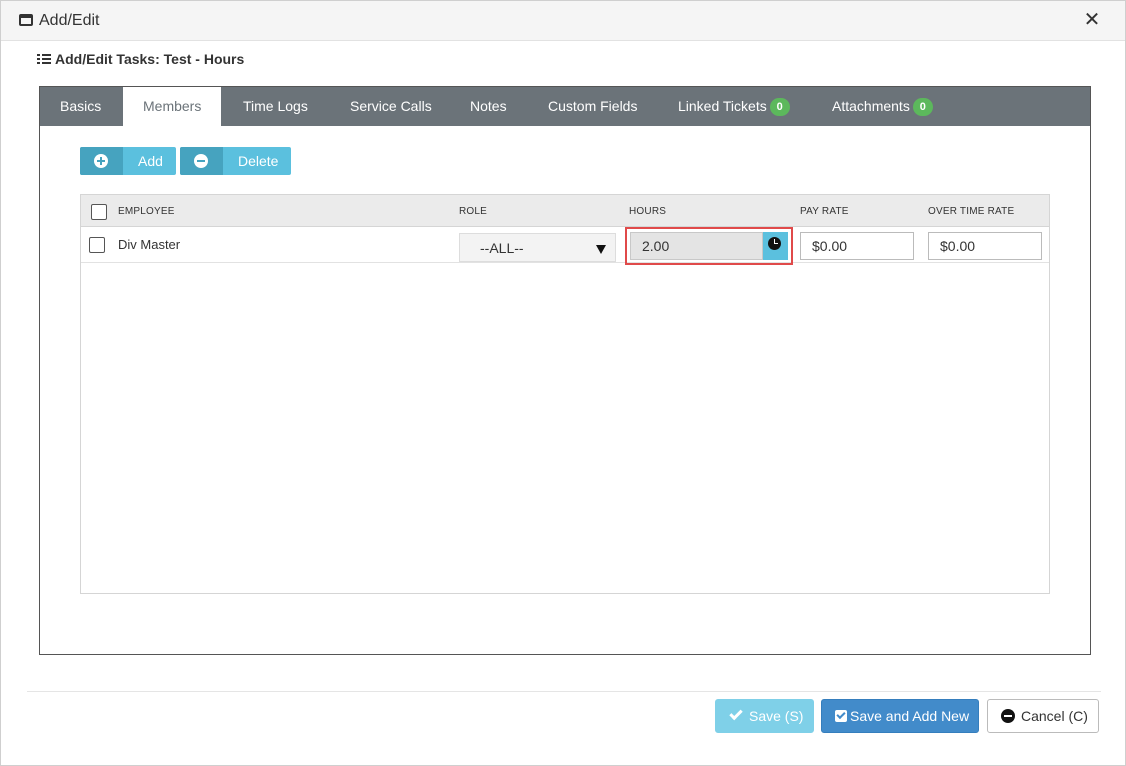 The height and width of the screenshot is (766, 1126). What do you see at coordinates (910, 716) in the screenshot?
I see `save-and-add-new-label: Save and Add New` at bounding box center [910, 716].